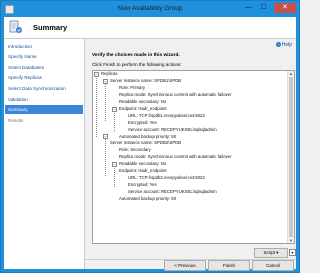 Image resolution: width=320 pixels, height=273 pixels. I want to click on previous-button: < Previous, so click(185, 265).